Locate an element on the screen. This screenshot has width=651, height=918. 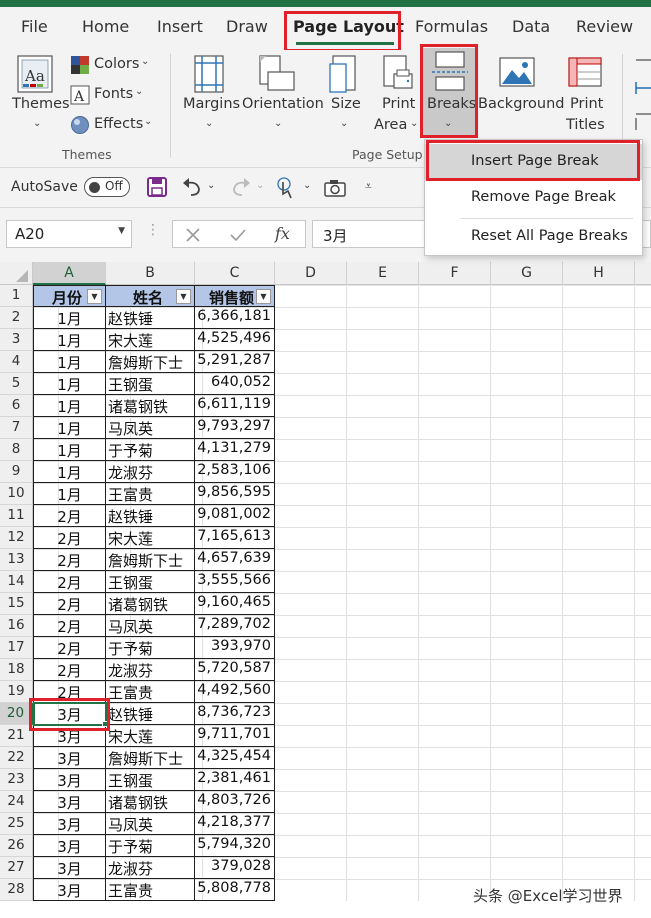
save-icon is located at coordinates (157, 187).